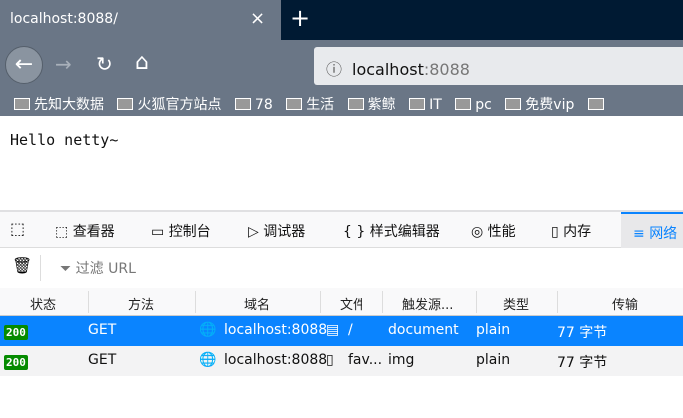 Image resolution: width=683 pixels, height=418 pixels. What do you see at coordinates (516, 303) in the screenshot?
I see `column-type: 类型` at bounding box center [516, 303].